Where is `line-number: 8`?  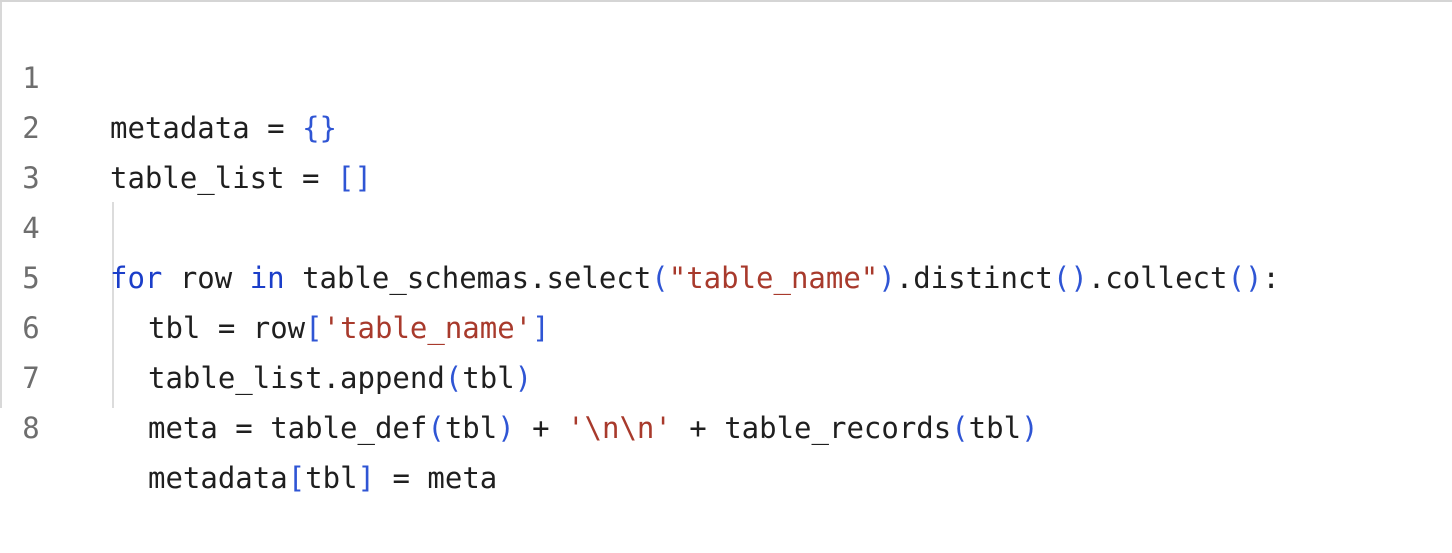 line-number: 8 is located at coordinates (31, 428).